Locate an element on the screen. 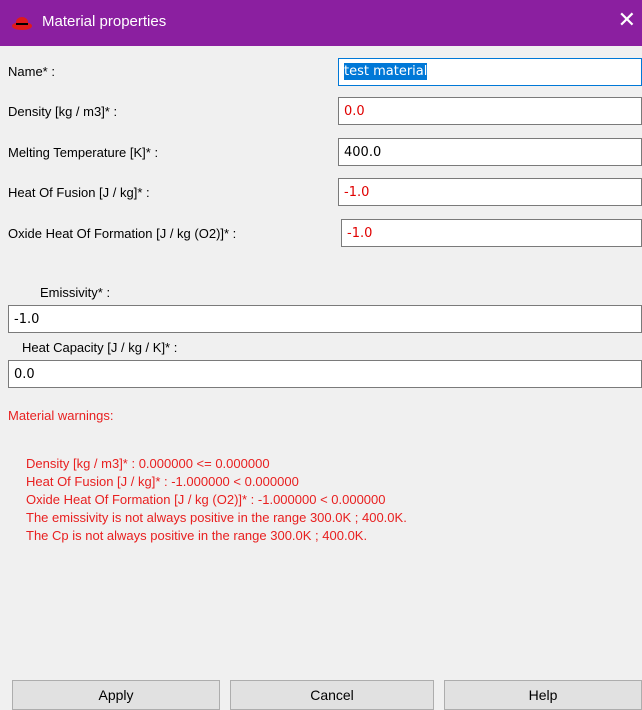 This screenshot has height=710, width=642. help-button: Help is located at coordinates (543, 695).